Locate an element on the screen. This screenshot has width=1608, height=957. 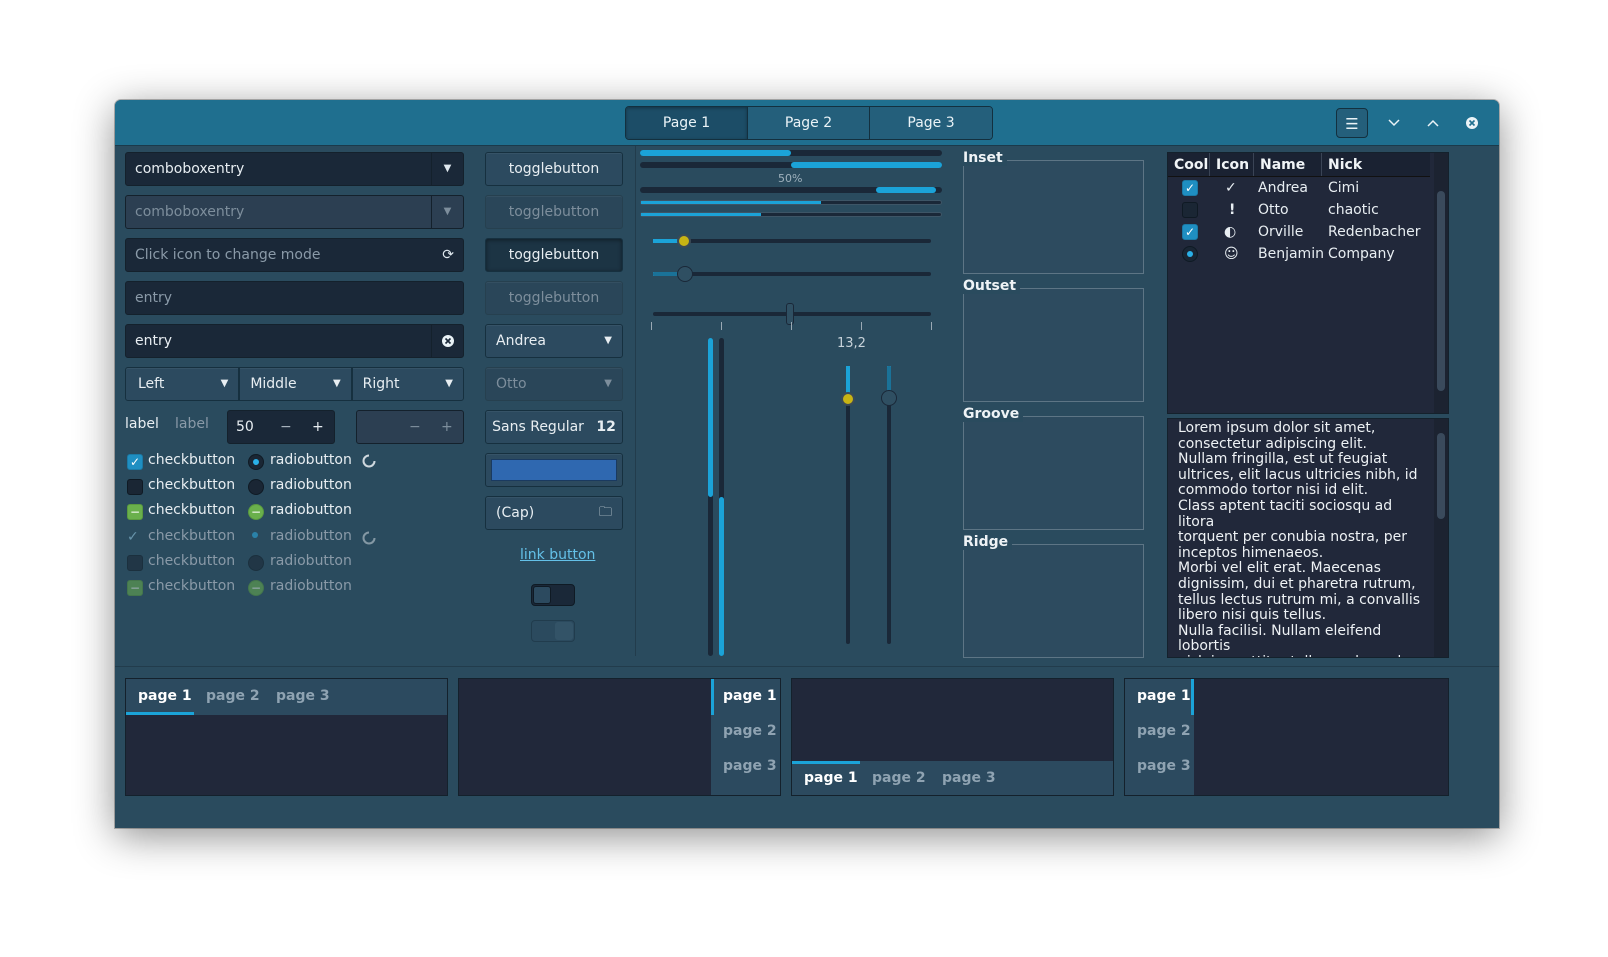
radiobutton-active: radiobutton is located at coordinates (311, 460).